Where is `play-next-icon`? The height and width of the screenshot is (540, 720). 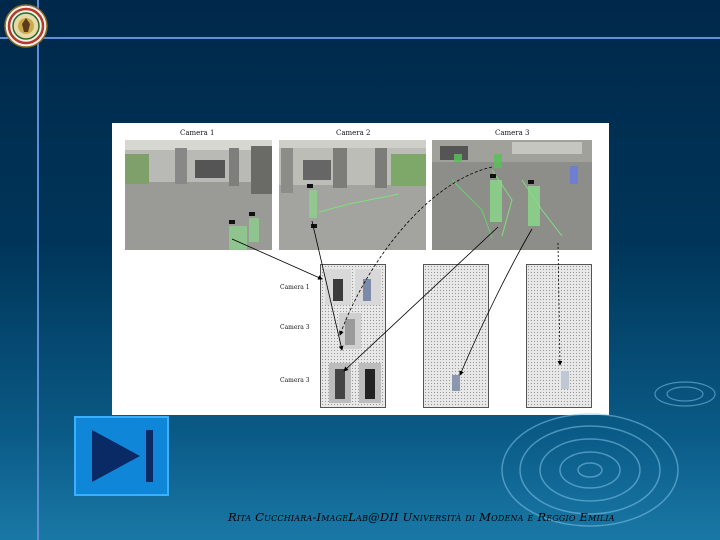
play-next-icon is located at coordinates (122, 456).